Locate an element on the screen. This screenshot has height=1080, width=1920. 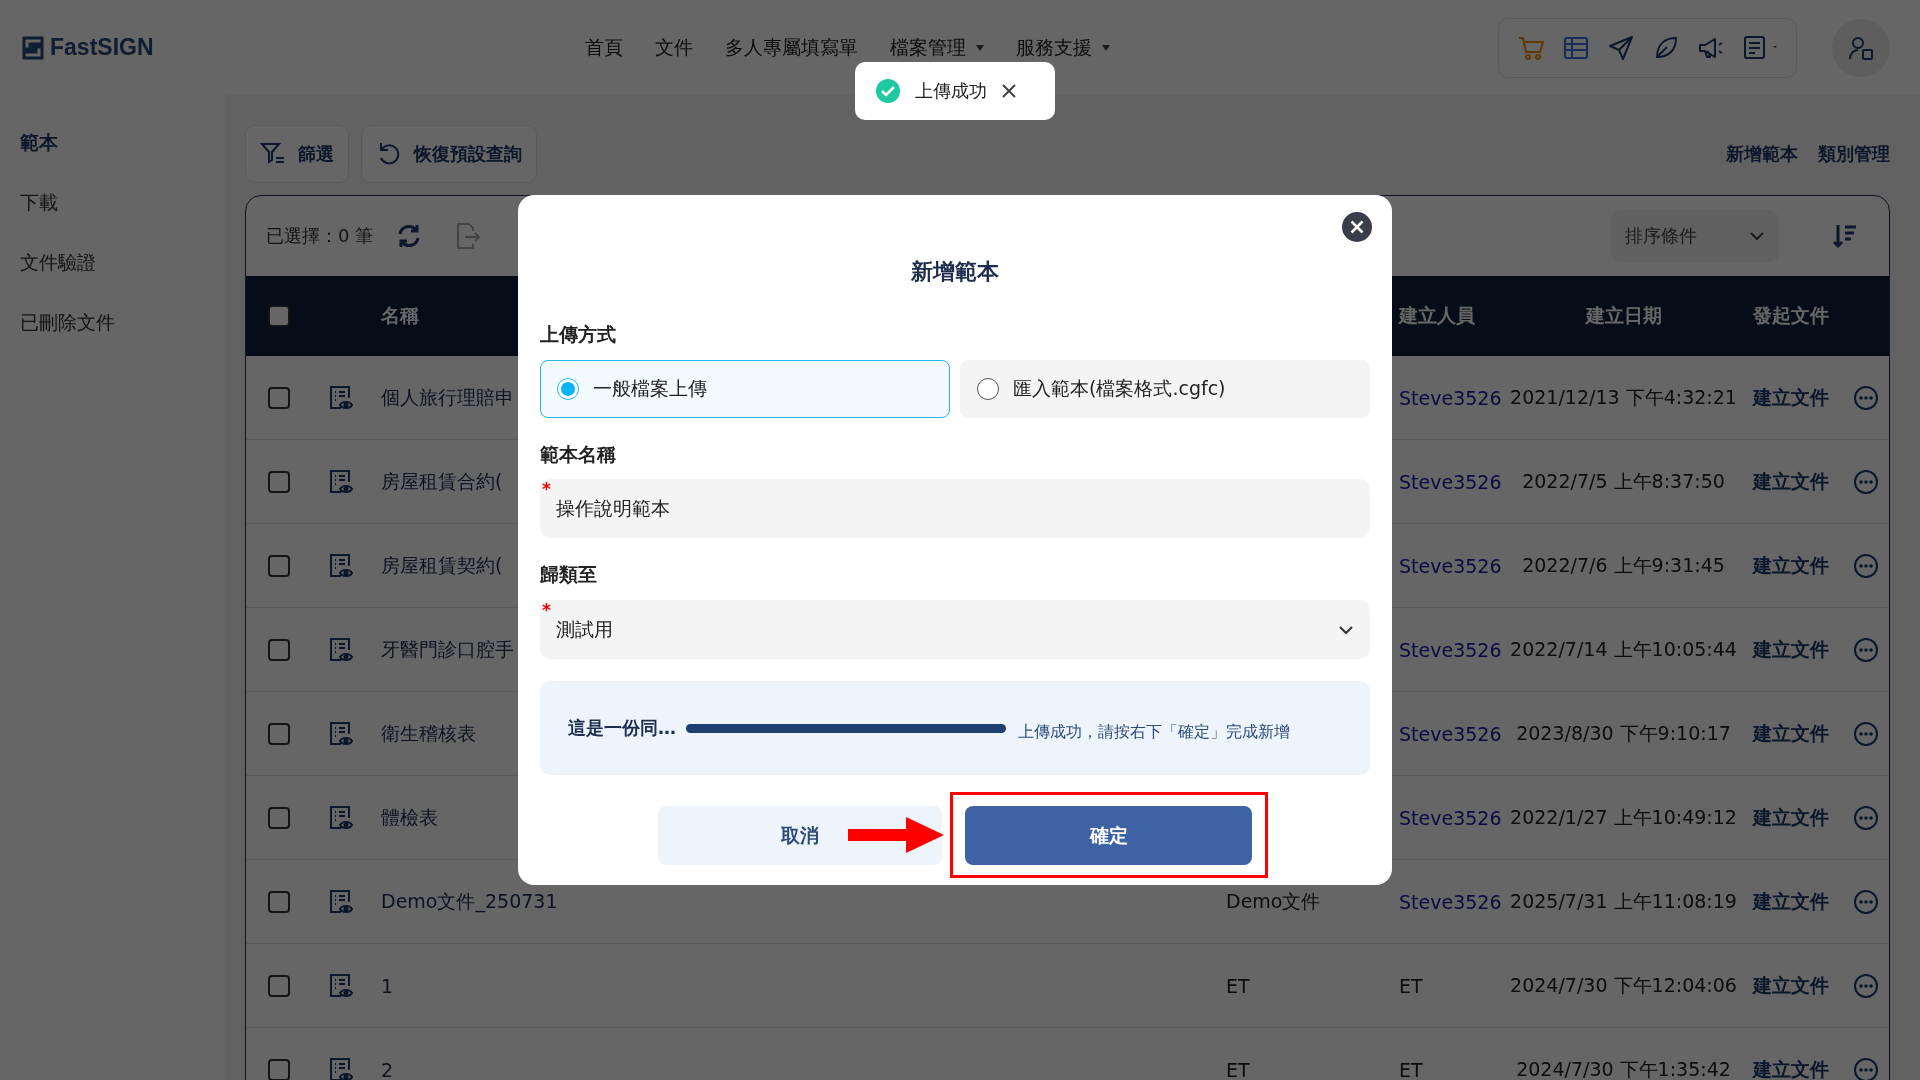
category-dropdown: * 測試用 is located at coordinates (955, 629).